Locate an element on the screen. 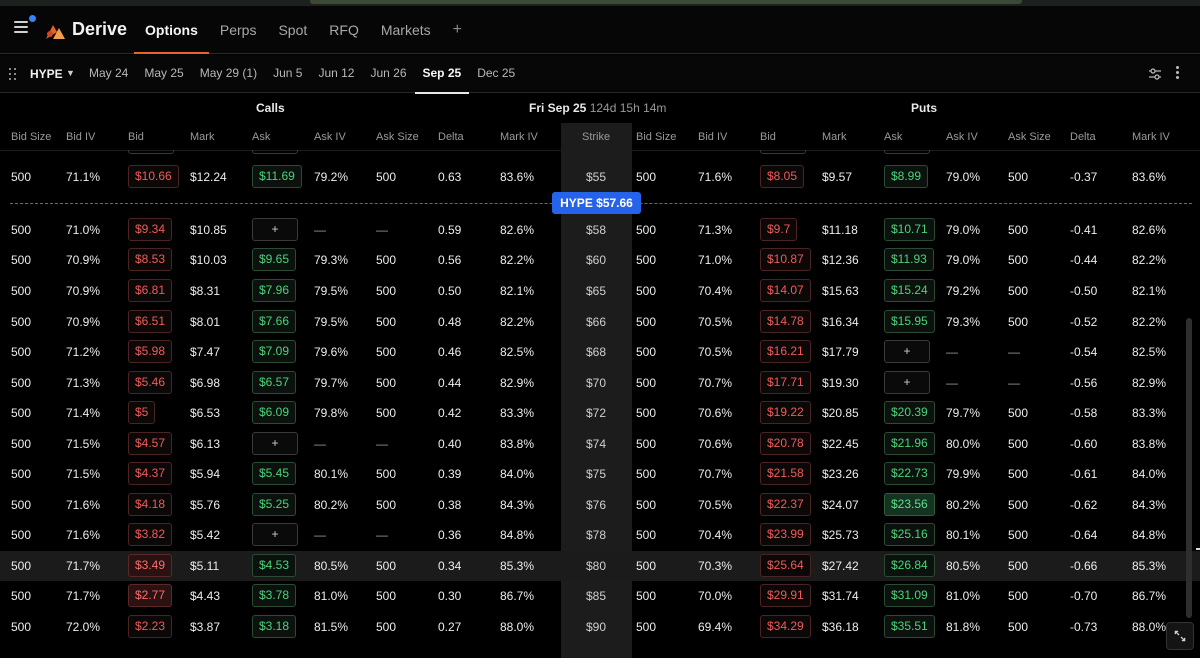  call-bid-button: $3.49 is located at coordinates (150, 565).